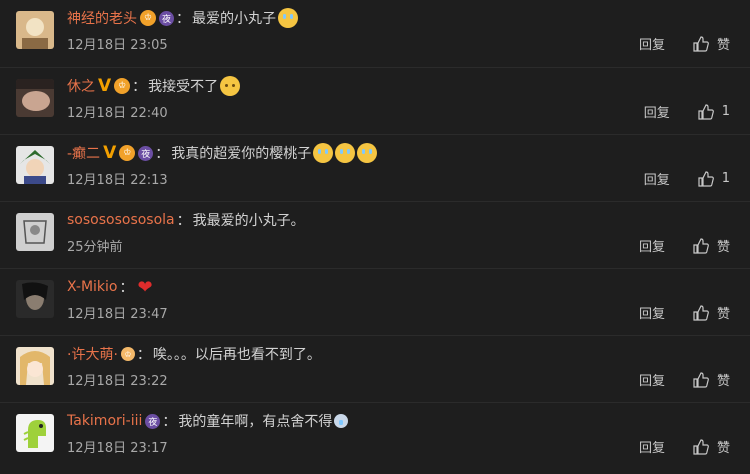  Describe the element at coordinates (248, 221) in the screenshot. I see `comment-text: 我最爱的小丸子。` at that location.